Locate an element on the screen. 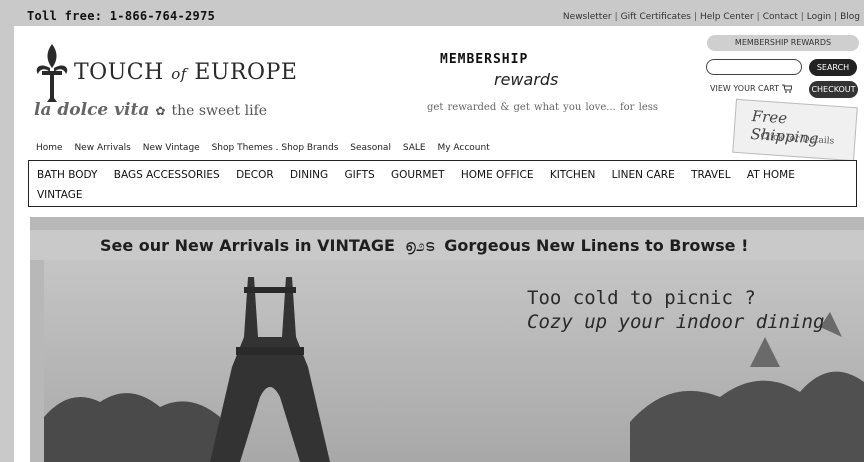 Image resolution: width=864 pixels, height=462 pixels. newsletter-link: Newsletter is located at coordinates (587, 17).